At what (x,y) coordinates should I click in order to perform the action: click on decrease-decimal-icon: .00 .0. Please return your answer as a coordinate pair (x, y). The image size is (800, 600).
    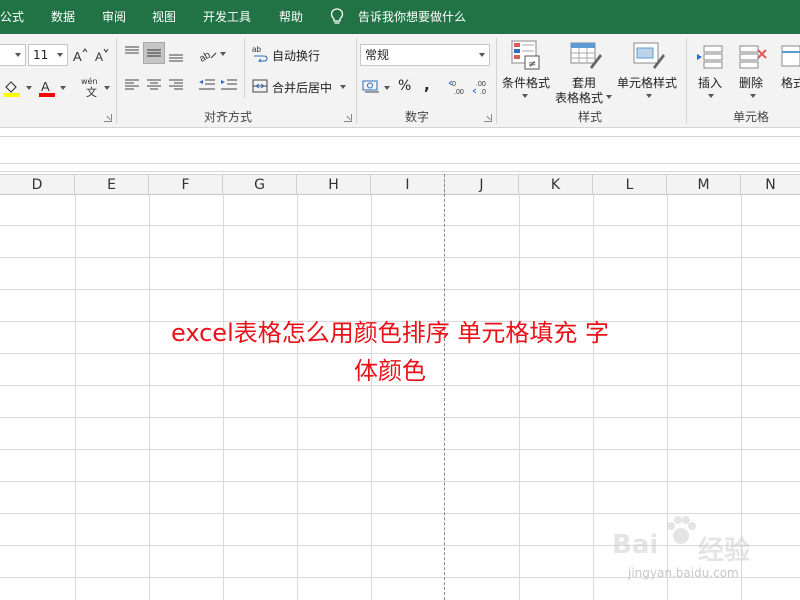
    Looking at the image, I should click on (482, 87).